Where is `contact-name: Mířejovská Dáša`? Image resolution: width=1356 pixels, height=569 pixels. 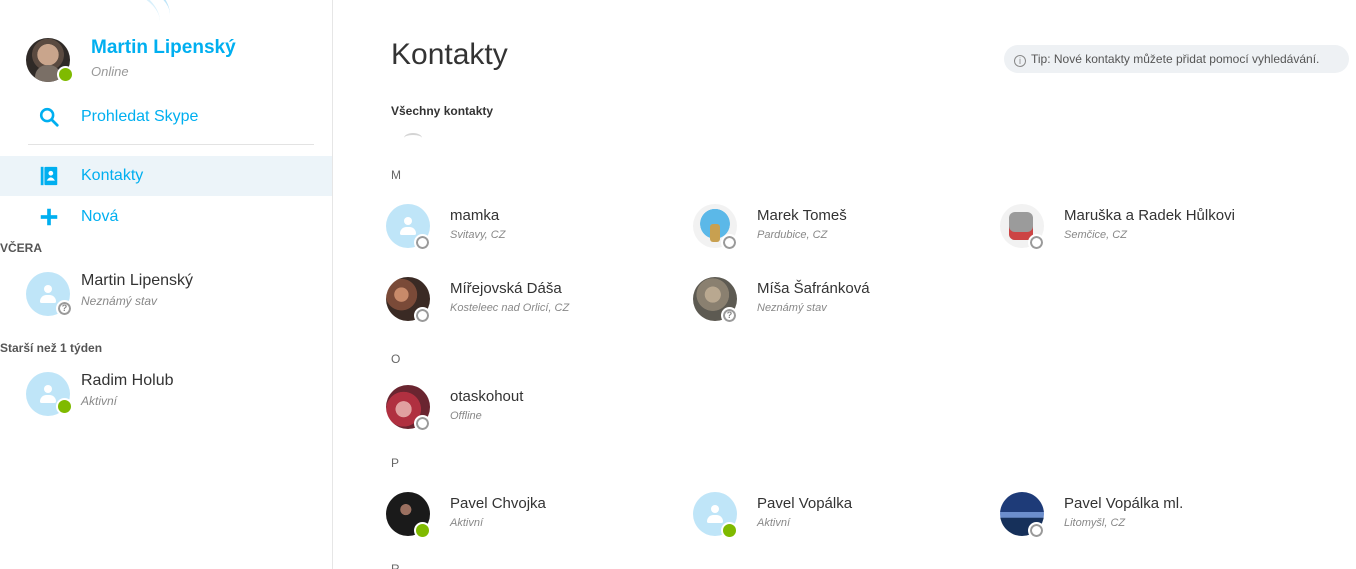 contact-name: Mířejovská Dáša is located at coordinates (506, 288).